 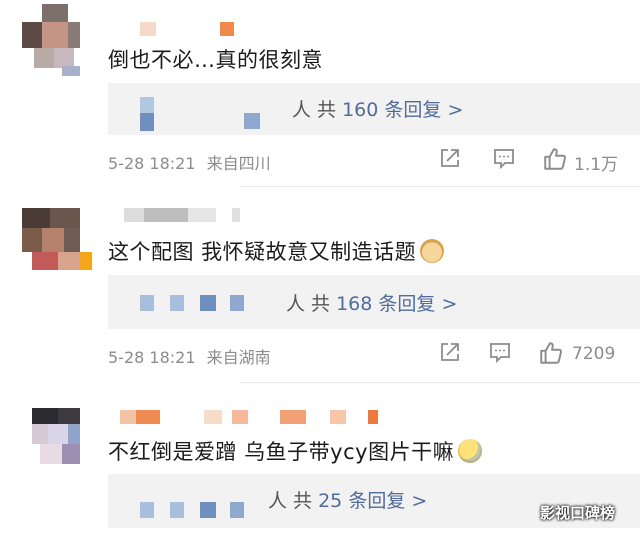 I want to click on sweat-emoji, so click(x=470, y=451).